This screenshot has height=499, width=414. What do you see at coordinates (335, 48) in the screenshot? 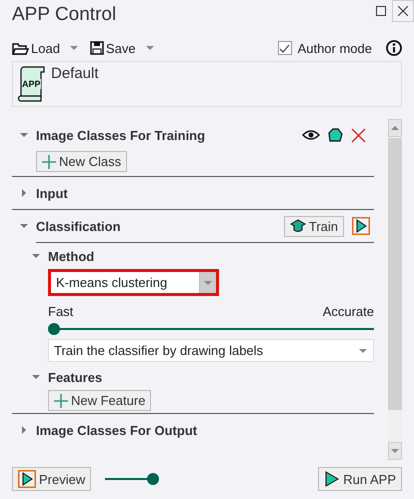
I see `author-mode-label: Author mode` at bounding box center [335, 48].